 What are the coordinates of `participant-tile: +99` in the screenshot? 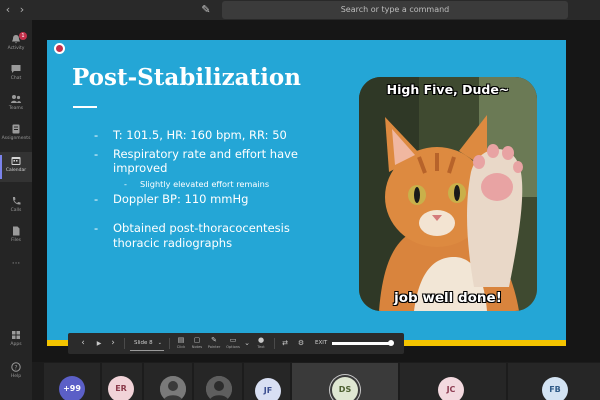 It's located at (72, 381).